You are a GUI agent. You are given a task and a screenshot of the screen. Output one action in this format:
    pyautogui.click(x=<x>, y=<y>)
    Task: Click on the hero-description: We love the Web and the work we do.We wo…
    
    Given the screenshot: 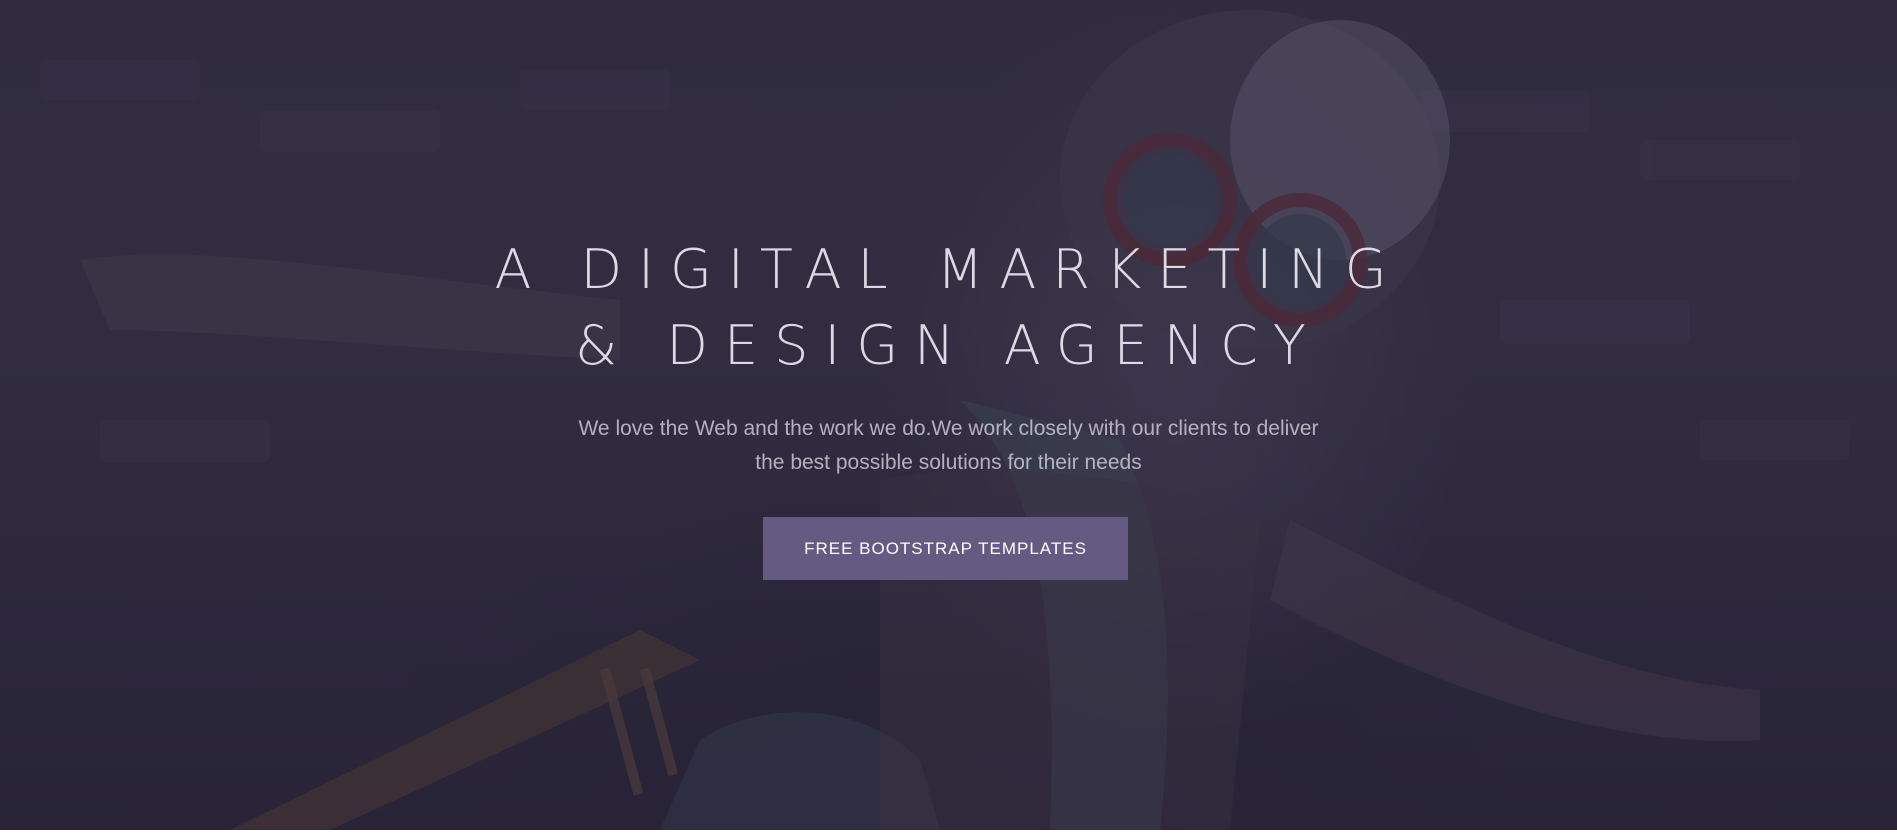 What is the action you would take?
    pyautogui.click(x=948, y=446)
    